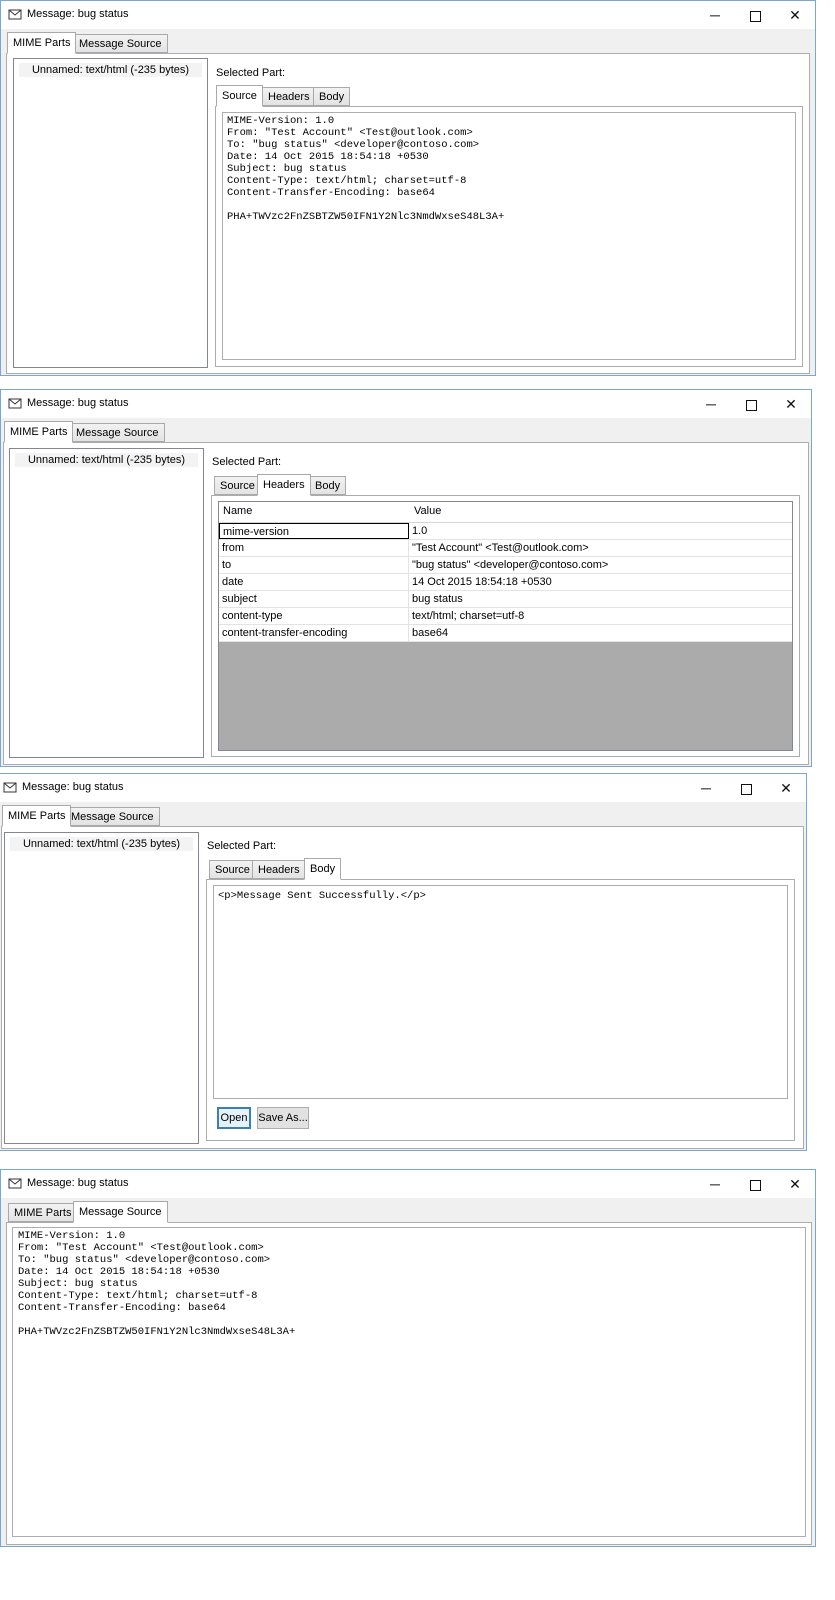 The height and width of the screenshot is (1600, 835). I want to click on cell-name: from, so click(314, 548).